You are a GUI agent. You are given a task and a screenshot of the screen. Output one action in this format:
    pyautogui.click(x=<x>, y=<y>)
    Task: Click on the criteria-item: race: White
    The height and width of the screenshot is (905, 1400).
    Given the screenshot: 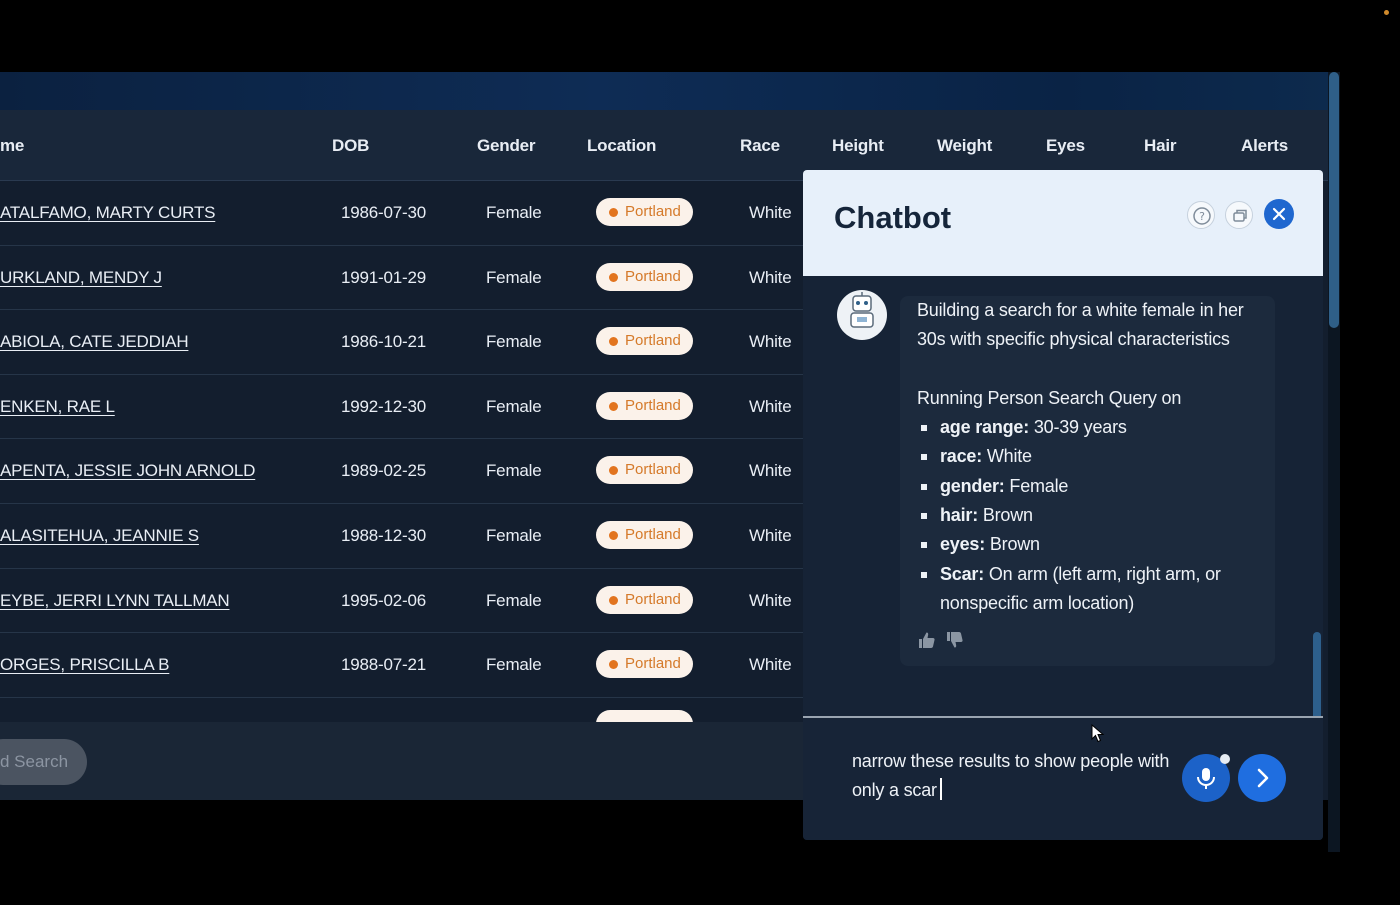 What is the action you would take?
    pyautogui.click(x=1092, y=456)
    